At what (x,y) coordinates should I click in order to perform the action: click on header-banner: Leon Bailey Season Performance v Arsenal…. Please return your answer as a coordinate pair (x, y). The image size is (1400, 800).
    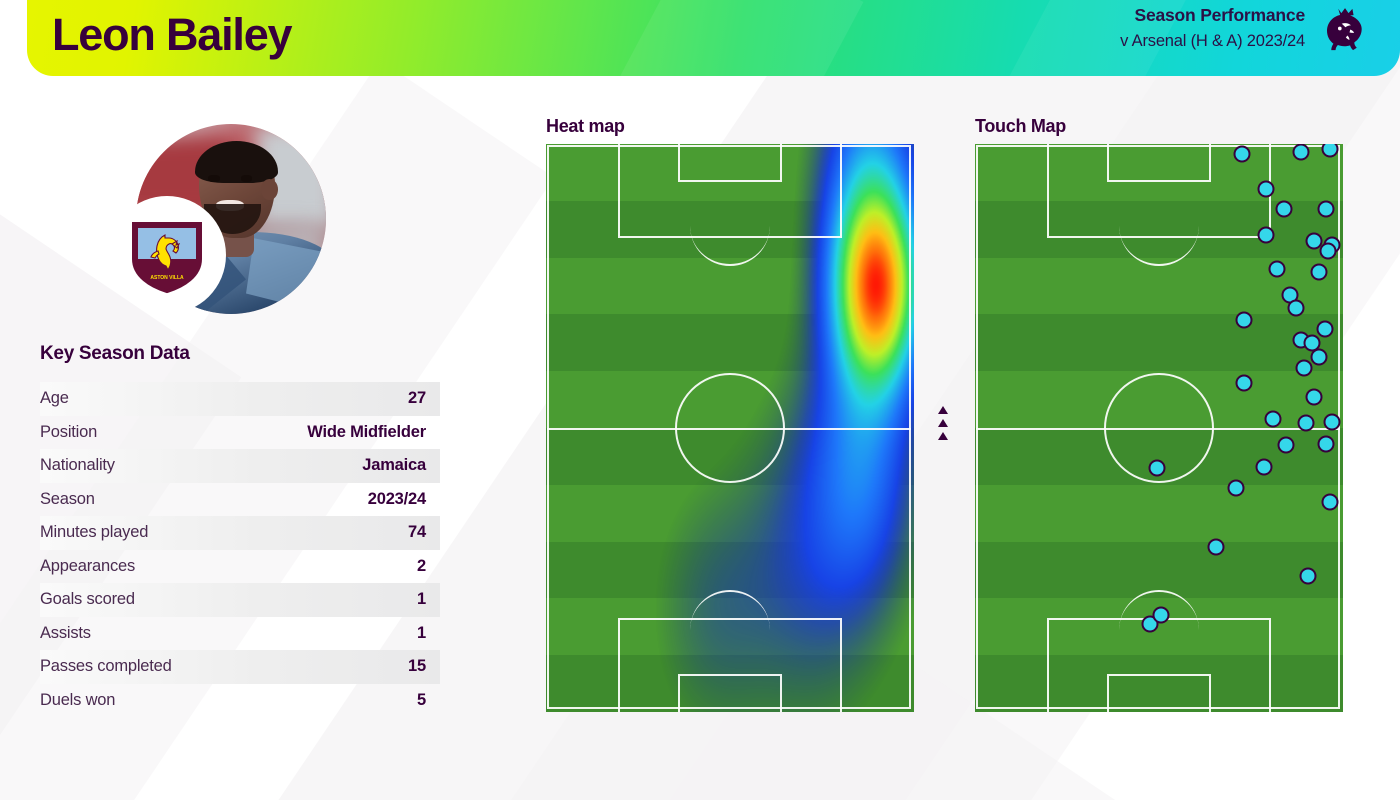
    Looking at the image, I should click on (713, 38).